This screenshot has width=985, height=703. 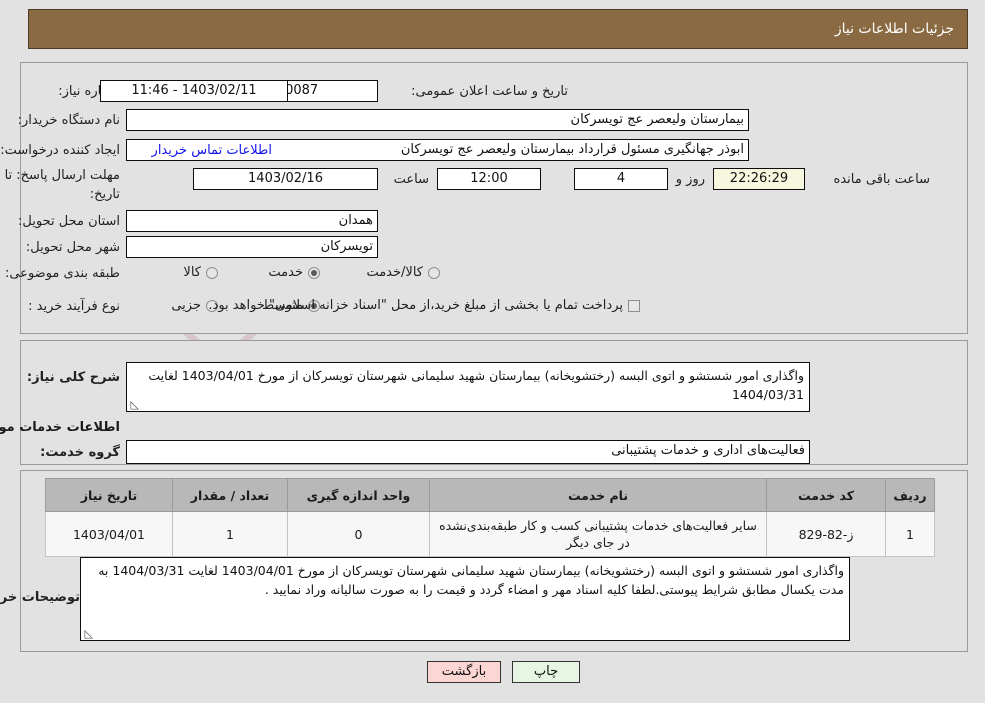 I want to click on announce-datetime-value: 1403/02/11 - 11:46, so click(x=194, y=91).